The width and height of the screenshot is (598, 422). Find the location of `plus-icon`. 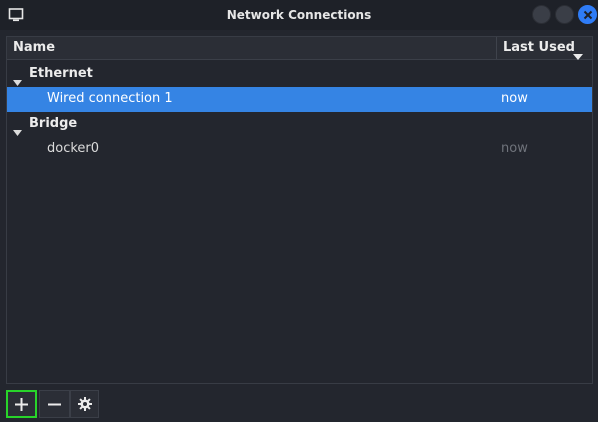

plus-icon is located at coordinates (21, 404).